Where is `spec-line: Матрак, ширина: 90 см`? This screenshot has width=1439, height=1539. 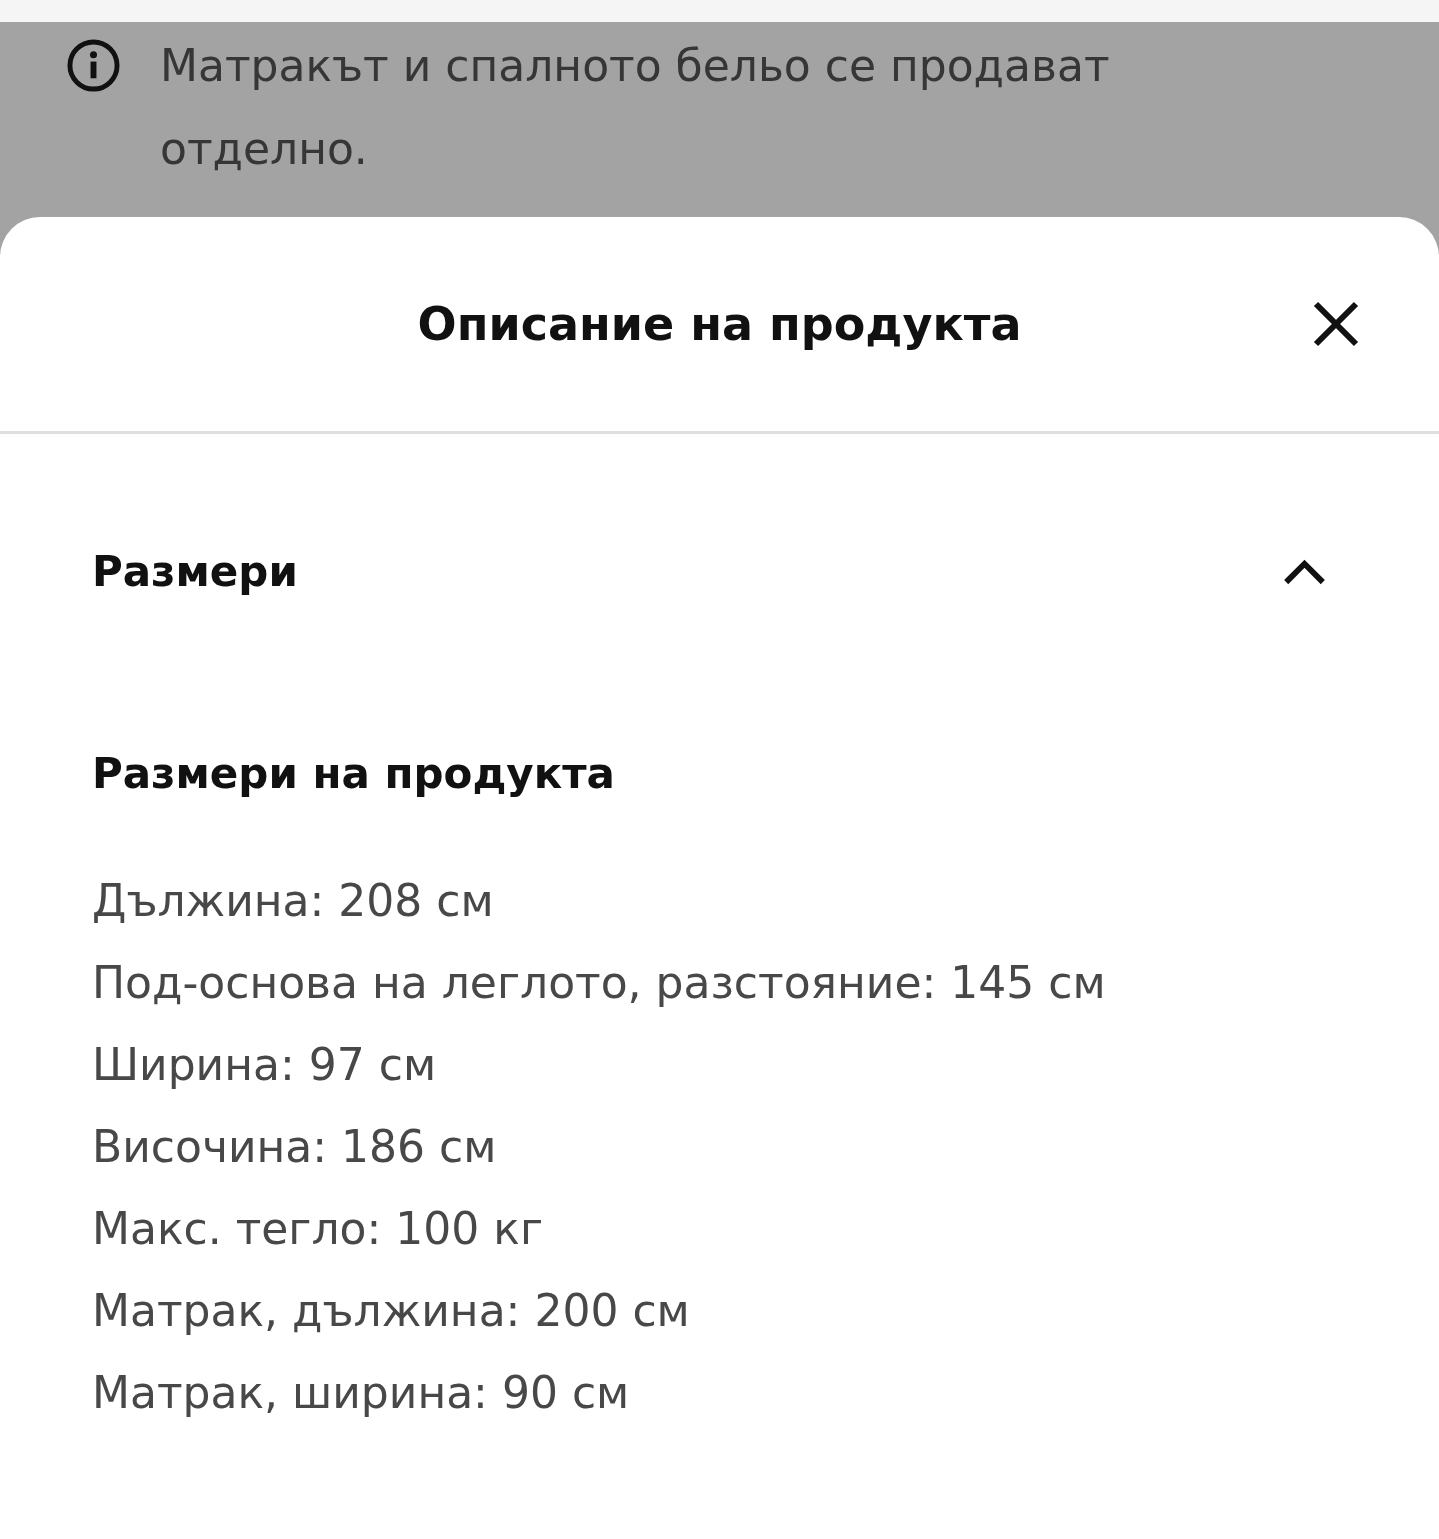
spec-line: Матрак, ширина: 90 см is located at coordinates (361, 1393).